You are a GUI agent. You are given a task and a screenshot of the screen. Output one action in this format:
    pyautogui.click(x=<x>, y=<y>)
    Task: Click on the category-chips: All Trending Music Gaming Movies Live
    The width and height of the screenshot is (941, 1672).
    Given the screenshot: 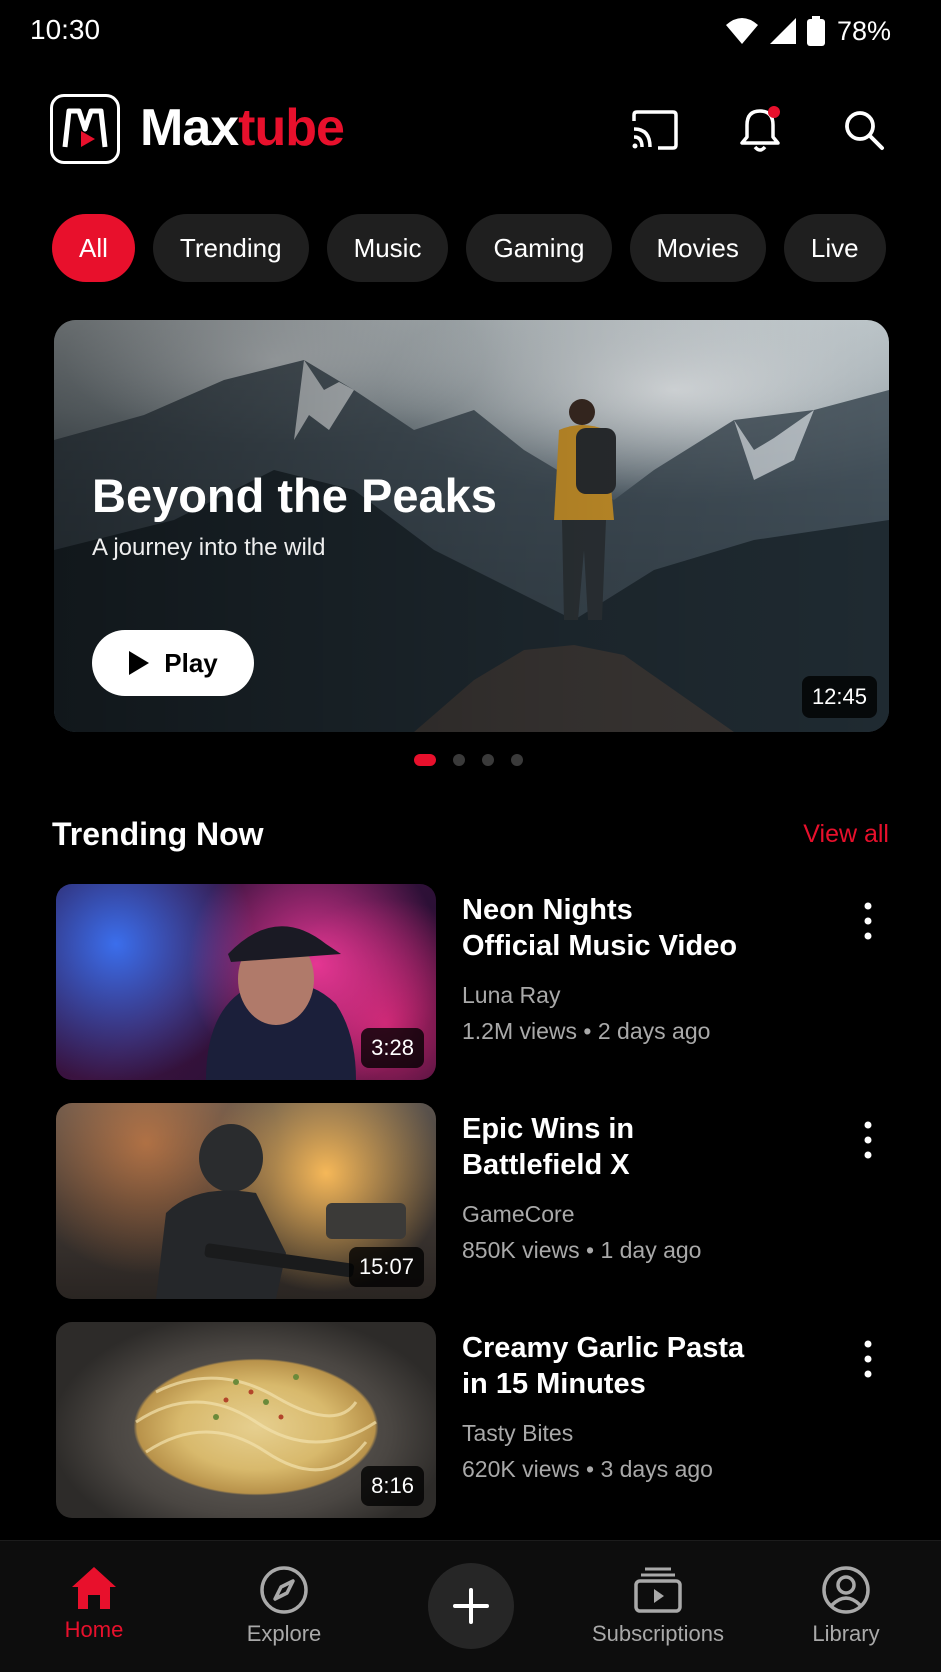 What is the action you would take?
    pyautogui.click(x=469, y=248)
    